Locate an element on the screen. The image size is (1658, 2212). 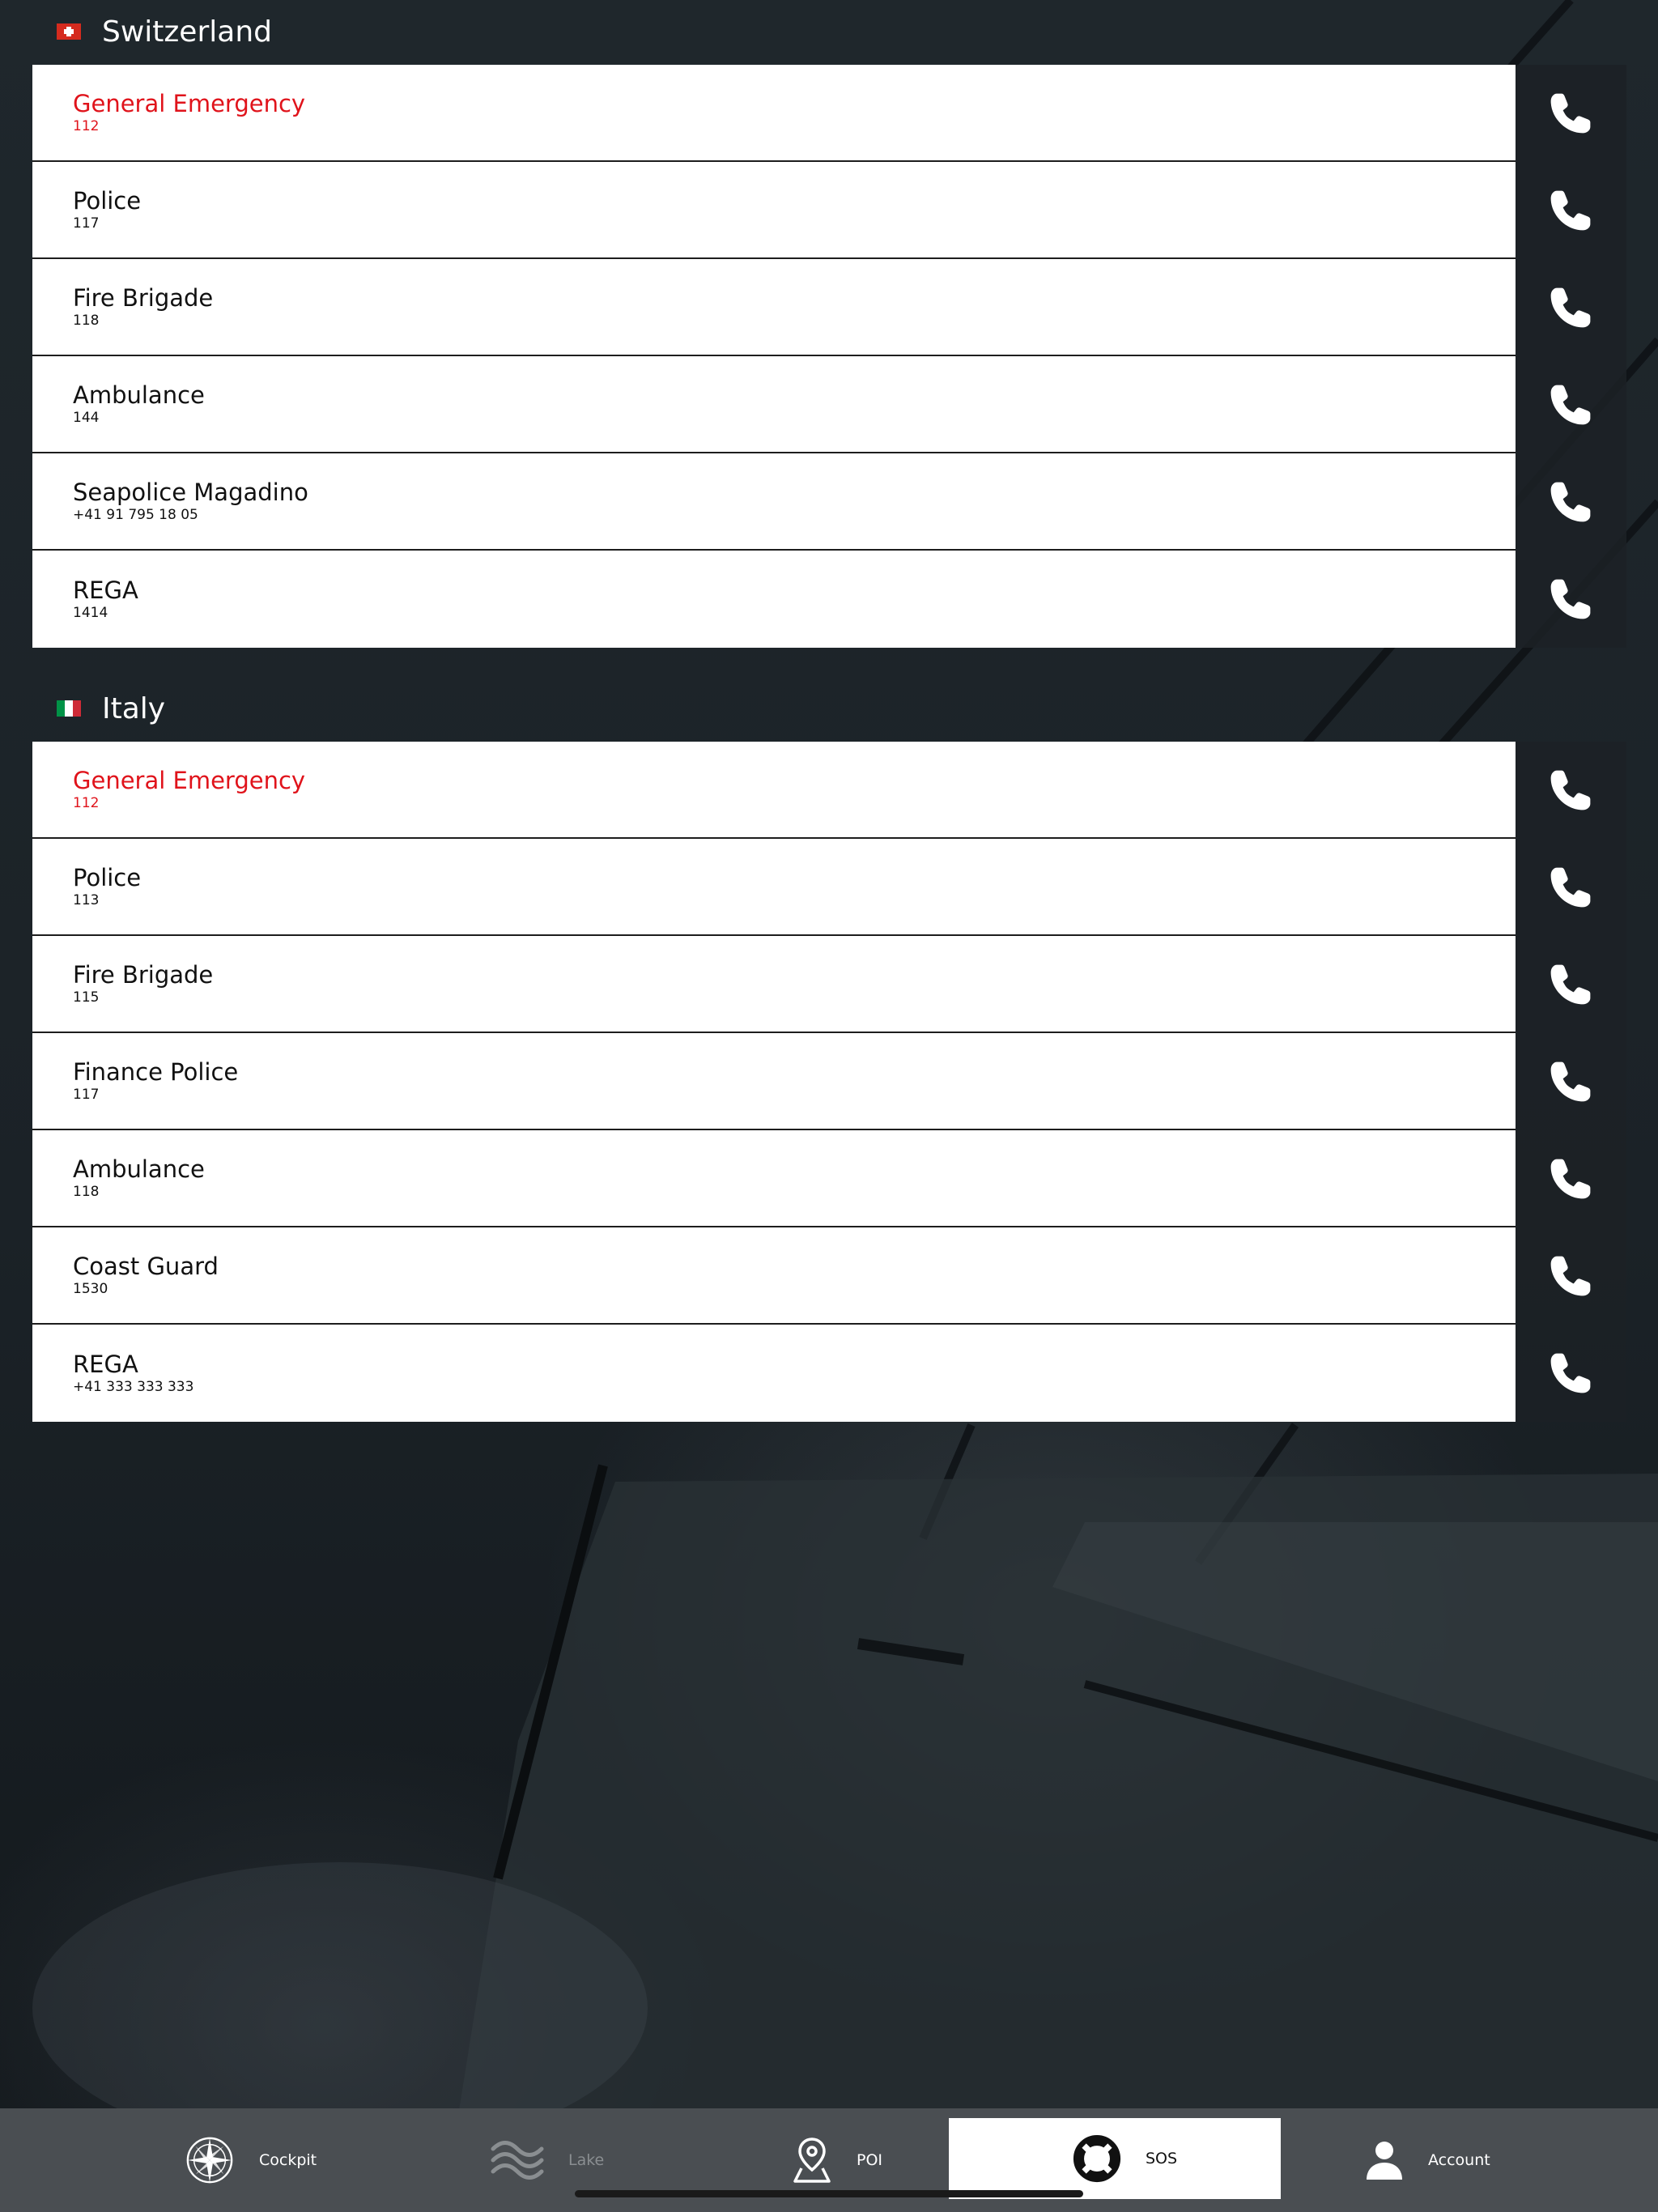
contact-info: REGA 1414 is located at coordinates (774, 599).